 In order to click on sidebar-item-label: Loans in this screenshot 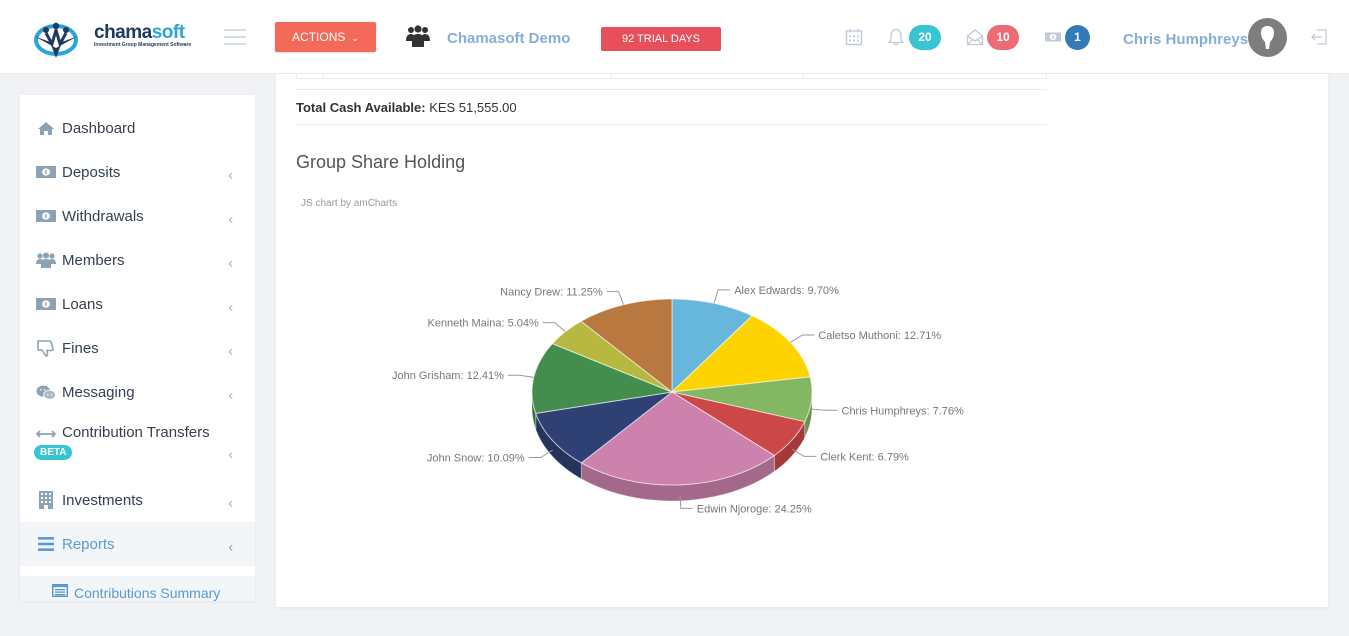, I will do `click(82, 304)`.